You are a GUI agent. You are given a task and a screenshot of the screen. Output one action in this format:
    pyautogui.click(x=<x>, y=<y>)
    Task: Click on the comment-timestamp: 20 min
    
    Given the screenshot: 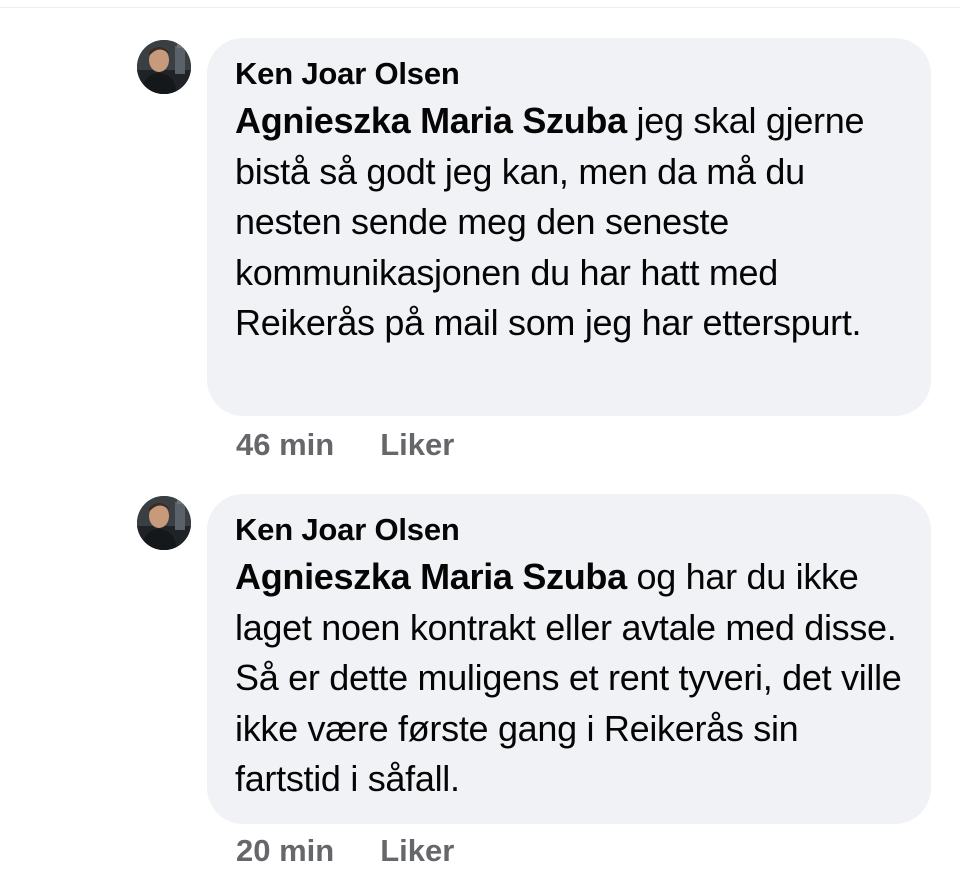 What is the action you would take?
    pyautogui.click(x=285, y=851)
    